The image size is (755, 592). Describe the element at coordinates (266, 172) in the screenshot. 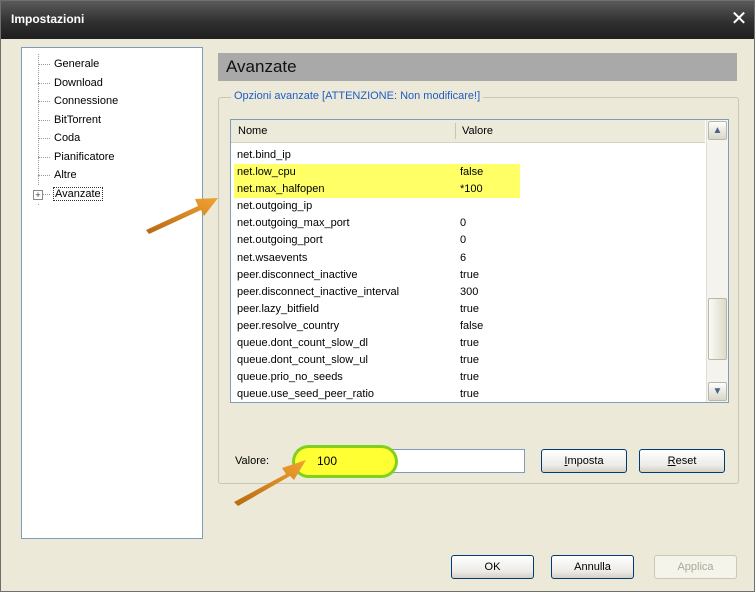

I see `option-name: net.low_cpu` at that location.